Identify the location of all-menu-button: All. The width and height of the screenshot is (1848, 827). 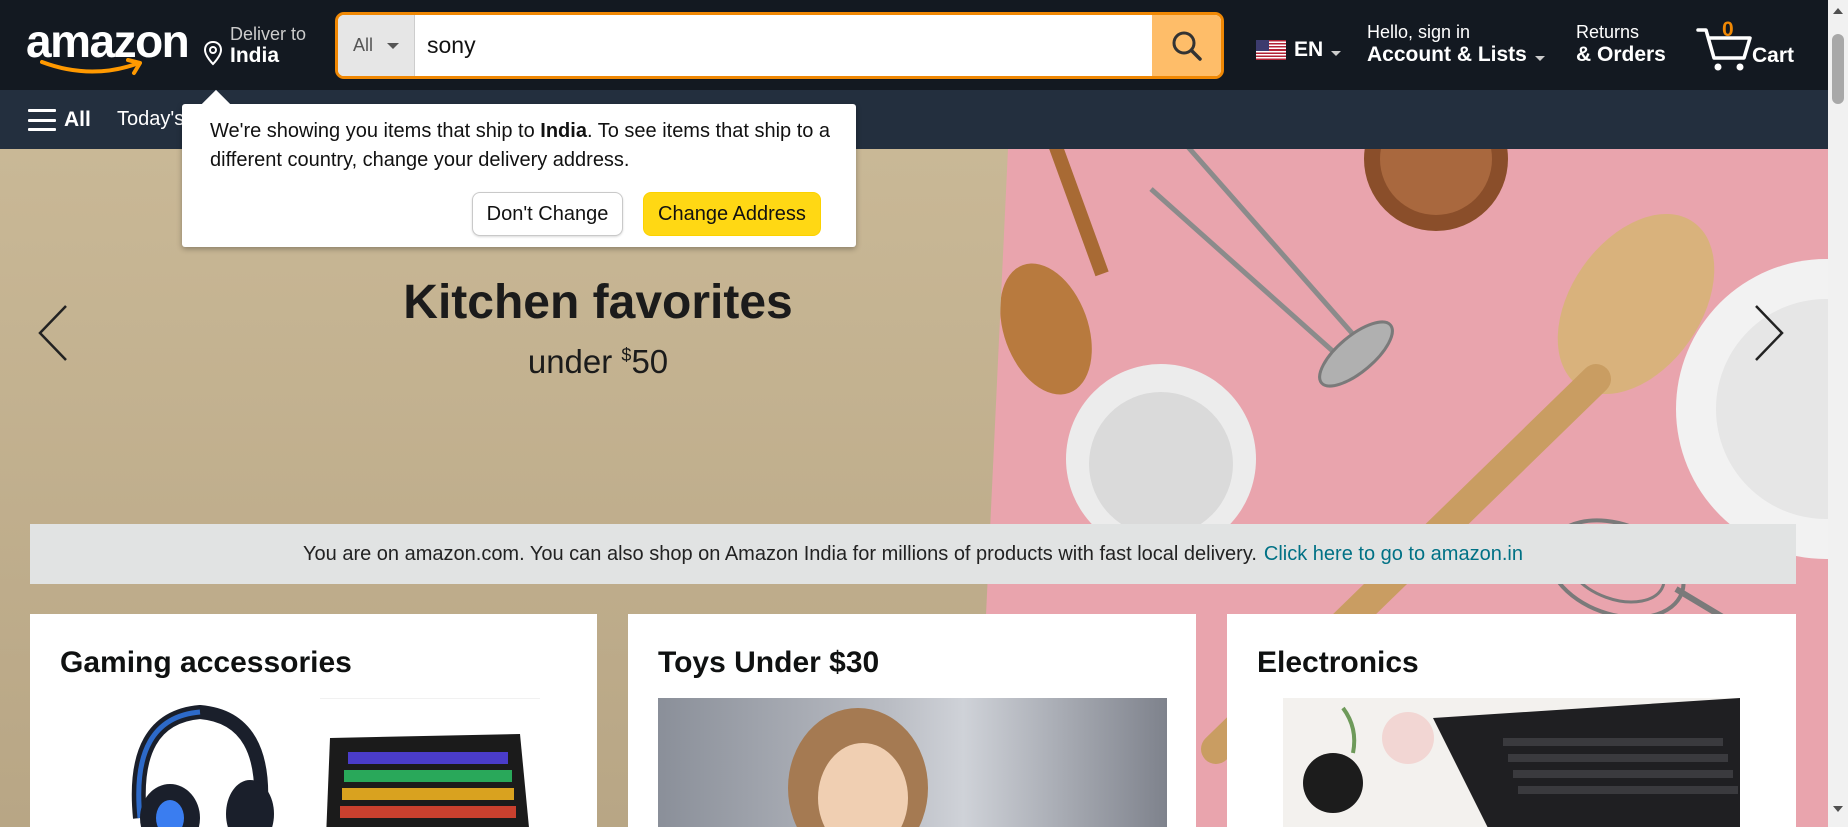
(59, 120).